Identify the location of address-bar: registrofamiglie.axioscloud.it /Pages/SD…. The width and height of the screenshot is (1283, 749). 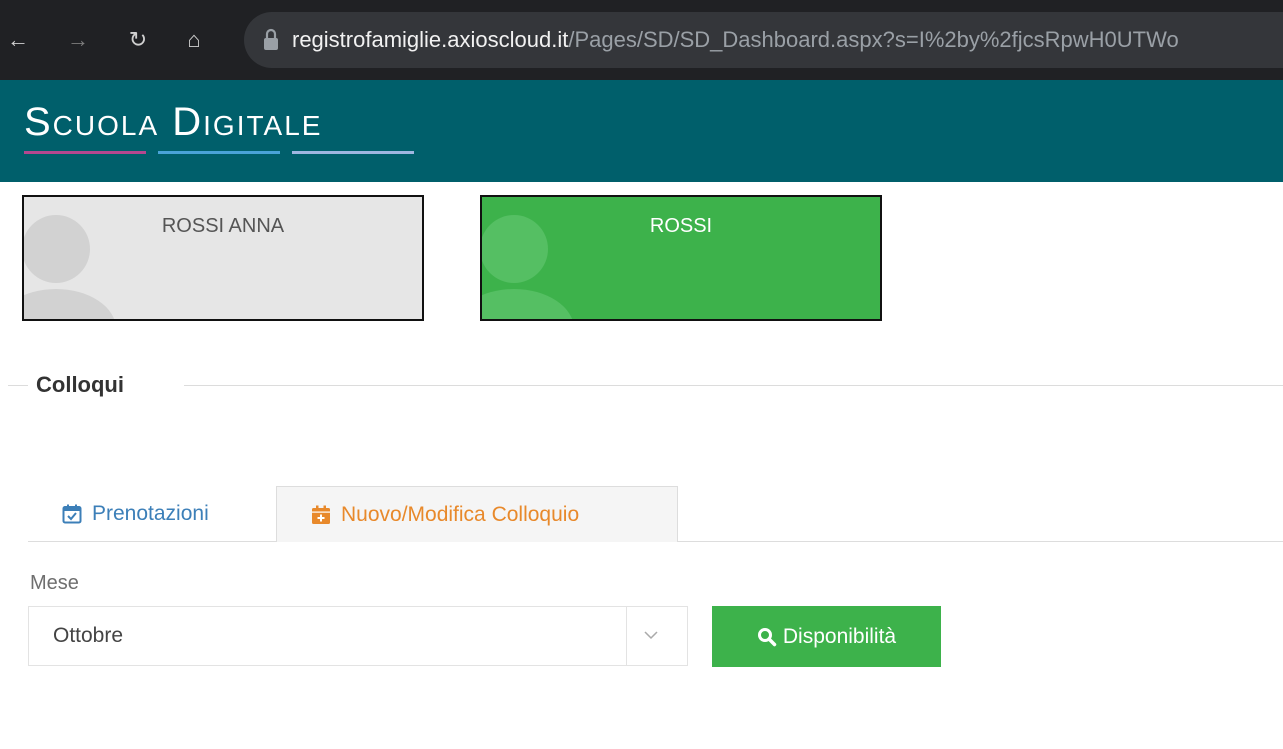
(763, 40).